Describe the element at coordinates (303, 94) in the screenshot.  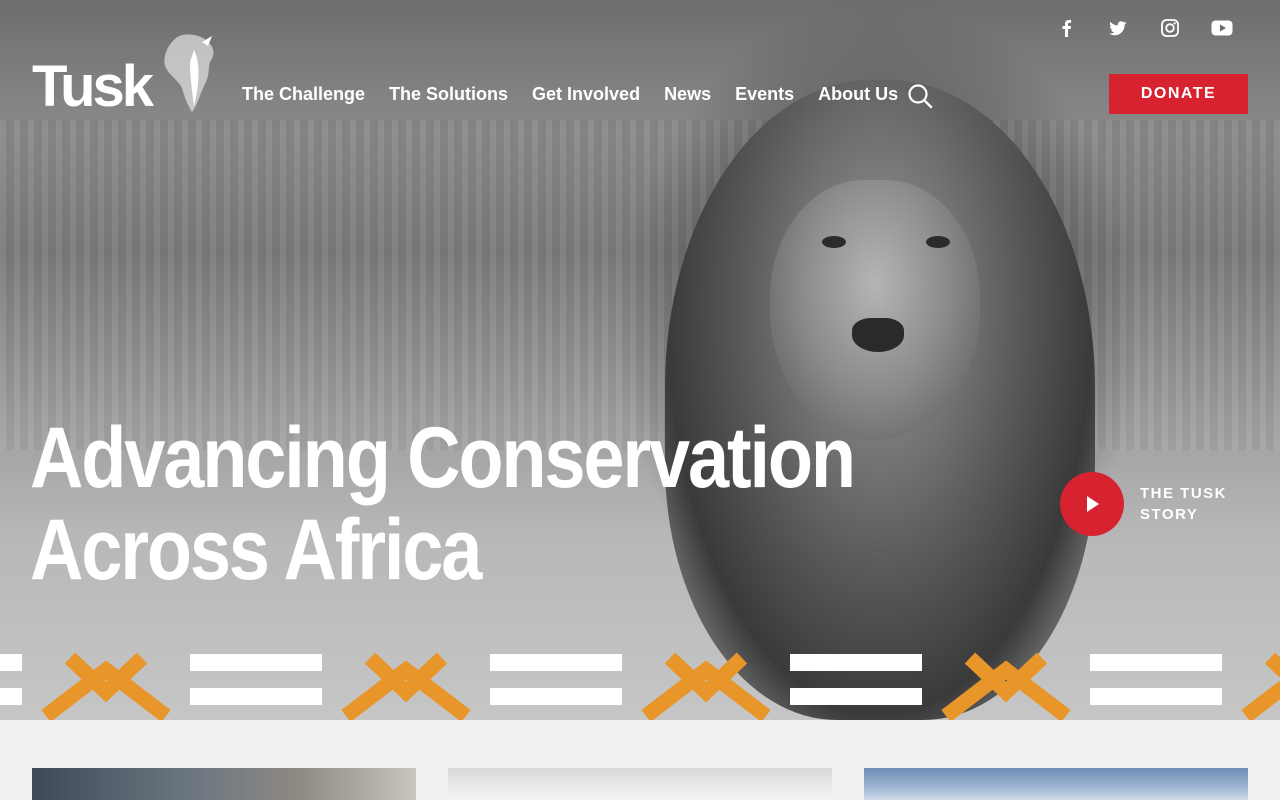
I see `nav-item-the-challenge: The Challenge` at that location.